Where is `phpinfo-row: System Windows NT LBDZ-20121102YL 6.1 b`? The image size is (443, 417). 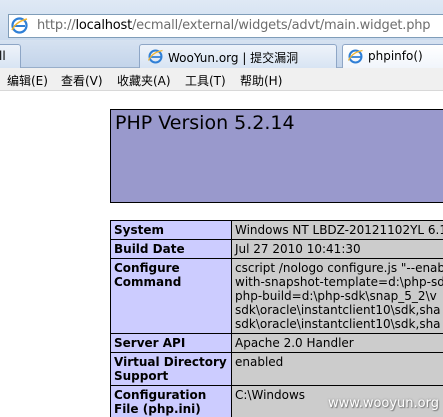
phpinfo-row: System Windows NT LBDZ-20121102YL 6.1 b is located at coordinates (276, 230).